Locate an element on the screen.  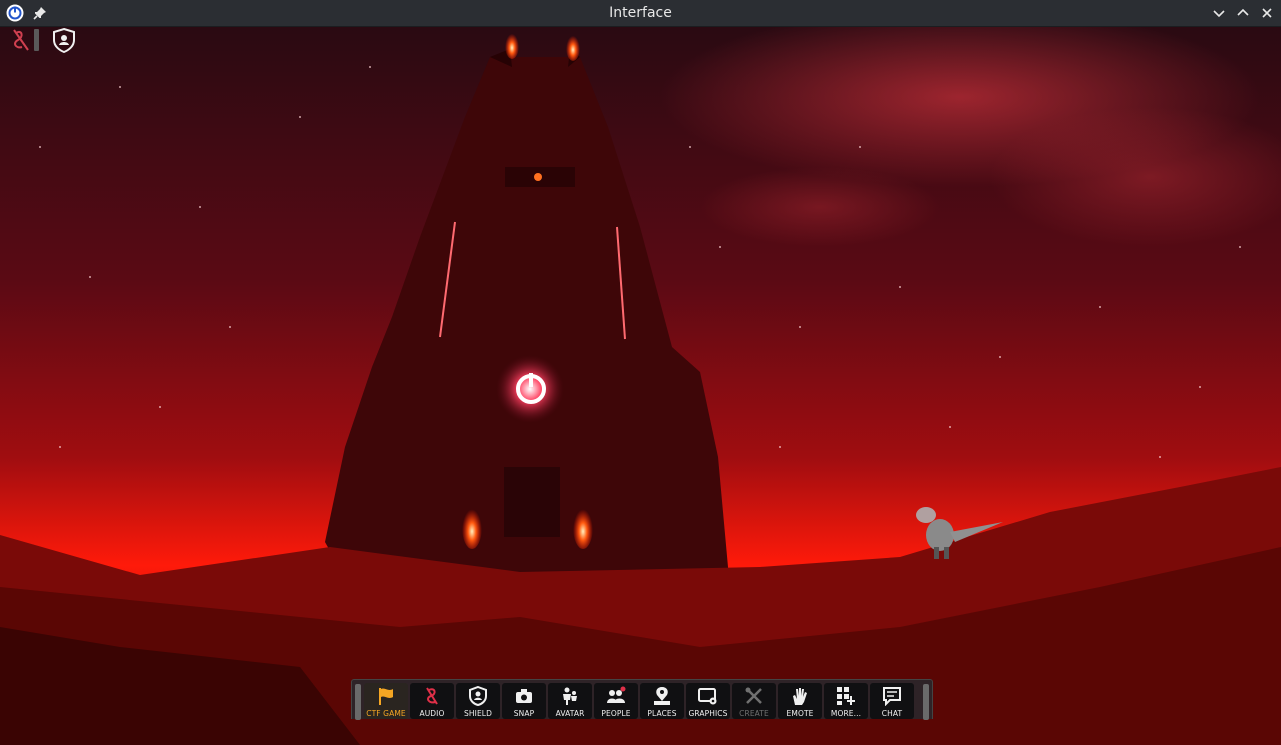
maximize-chevron-icon is located at coordinates (1243, 13).